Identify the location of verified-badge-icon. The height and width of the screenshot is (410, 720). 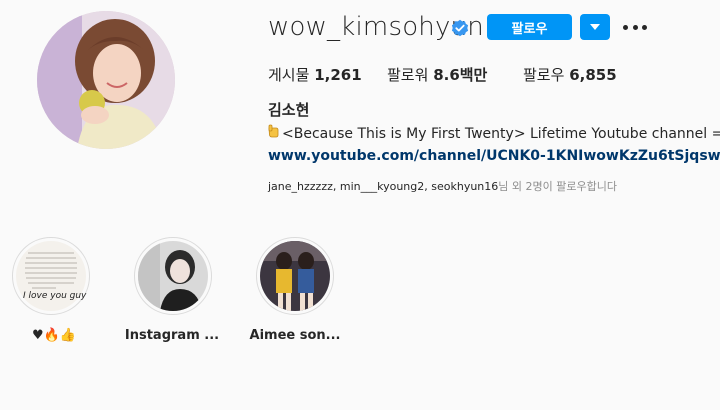
(460, 28).